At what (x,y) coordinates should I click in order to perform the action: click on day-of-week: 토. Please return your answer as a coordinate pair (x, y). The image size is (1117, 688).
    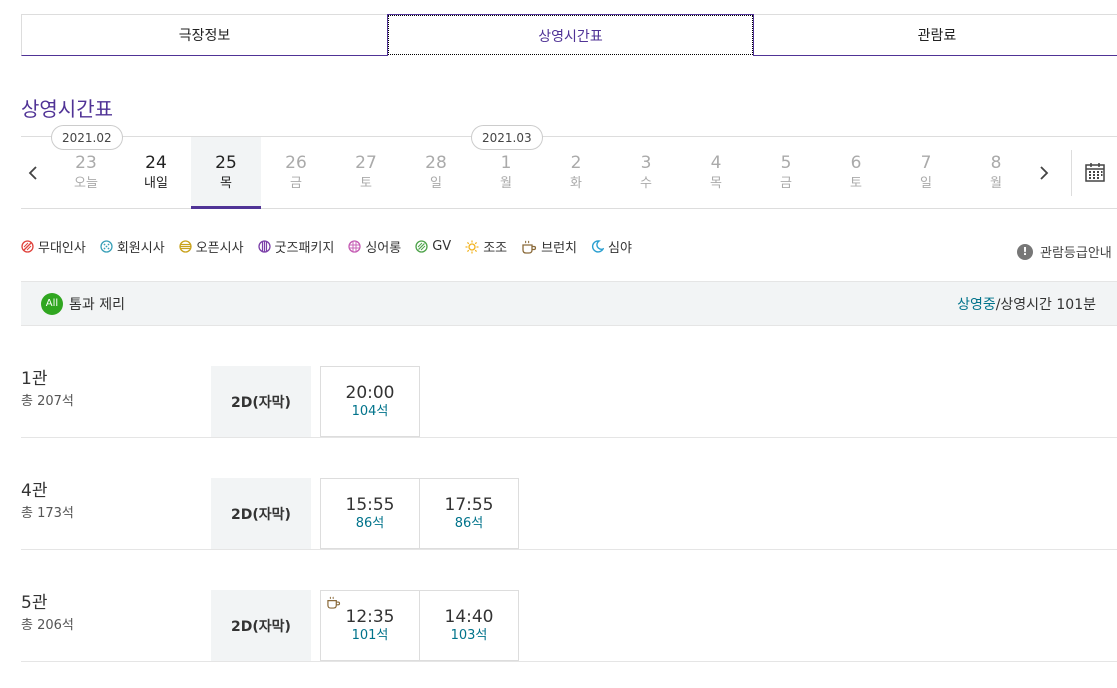
    Looking at the image, I should click on (856, 183).